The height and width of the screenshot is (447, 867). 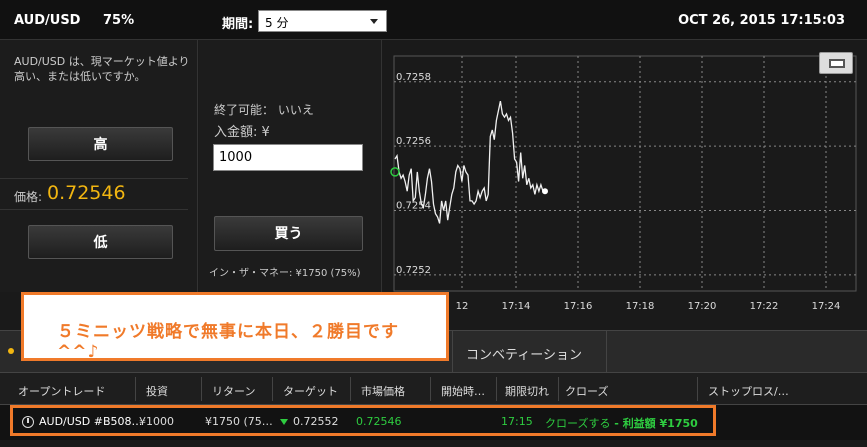 I want to click on x-tick-label: 12, so click(x=462, y=306).